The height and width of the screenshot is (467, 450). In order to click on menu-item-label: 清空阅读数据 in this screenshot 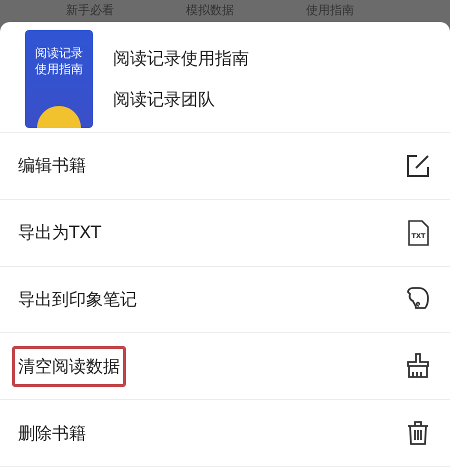, I will do `click(69, 366)`.